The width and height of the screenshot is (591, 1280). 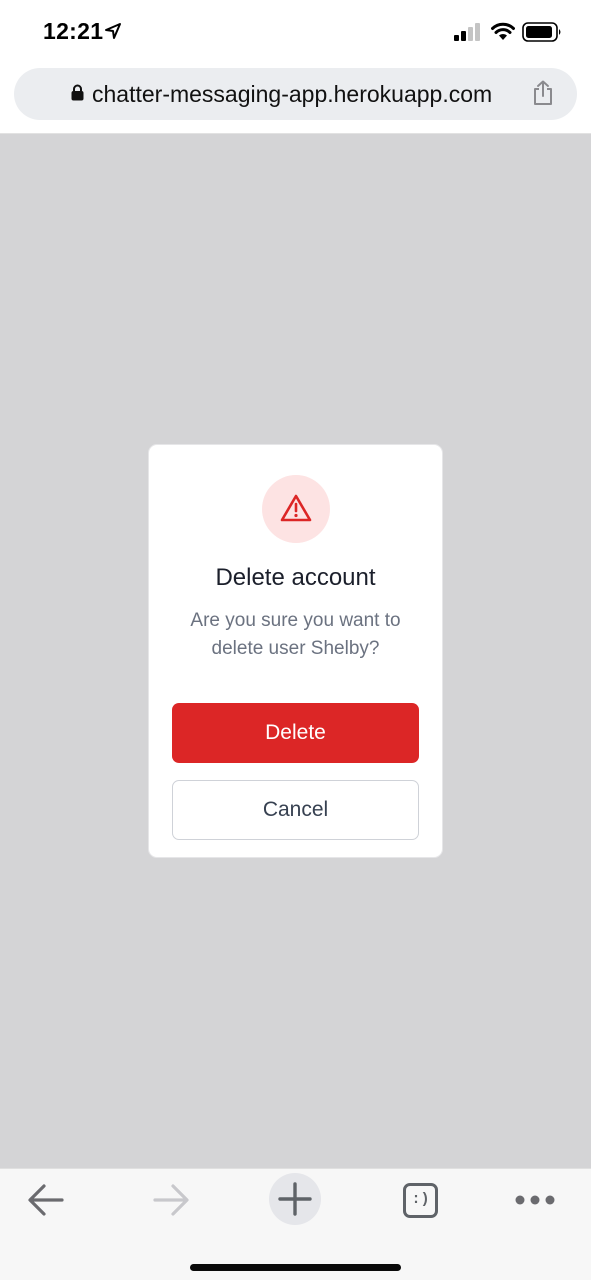 What do you see at coordinates (541, 32) in the screenshot?
I see `battery-icon` at bounding box center [541, 32].